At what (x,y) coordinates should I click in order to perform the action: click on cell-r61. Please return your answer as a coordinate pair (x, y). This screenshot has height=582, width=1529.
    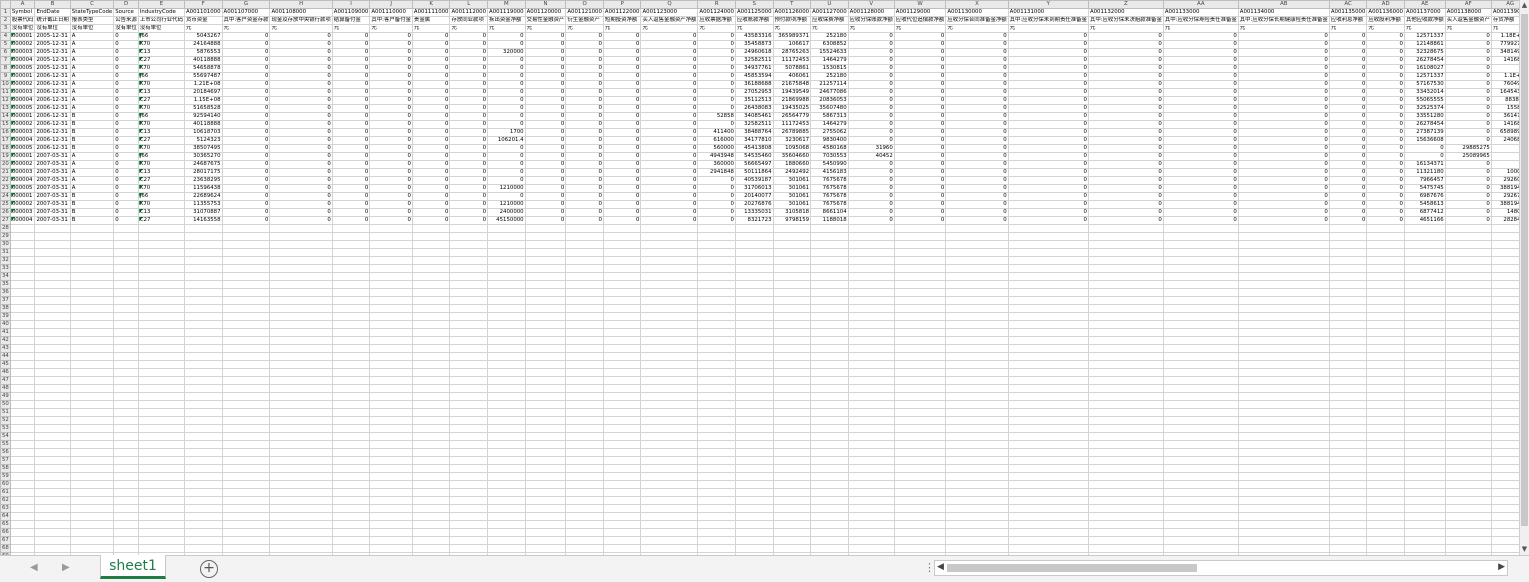
    Looking at the image, I should click on (716, 492).